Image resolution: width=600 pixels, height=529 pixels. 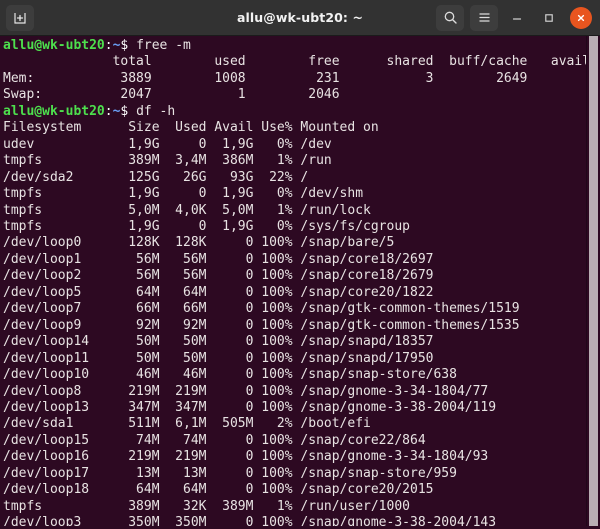 I want to click on df-row: tmpfs 389M 3,4M 386M 1% /run, so click(x=167, y=161).